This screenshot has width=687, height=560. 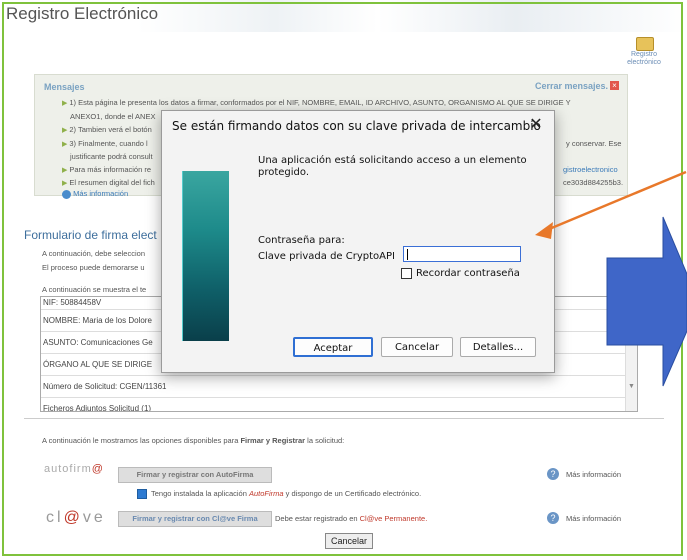 I want to click on orange-arrow-head, so click(x=544, y=230).